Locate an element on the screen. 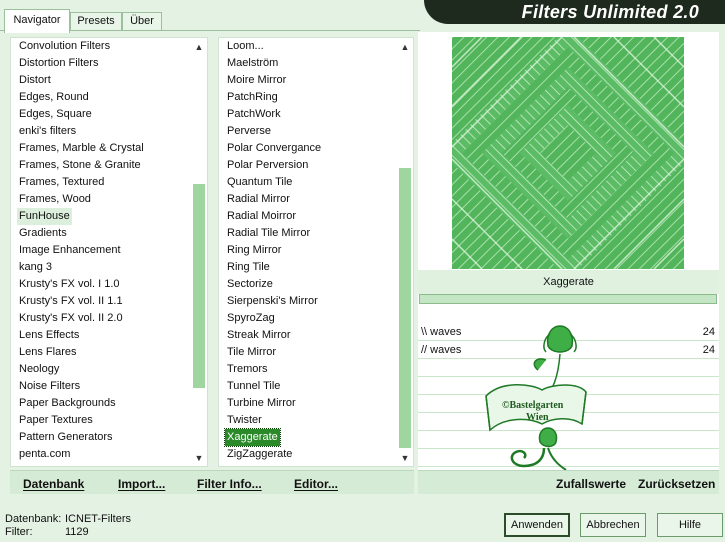 This screenshot has width=725, height=542. list-item: PatchRing is located at coordinates (252, 97).